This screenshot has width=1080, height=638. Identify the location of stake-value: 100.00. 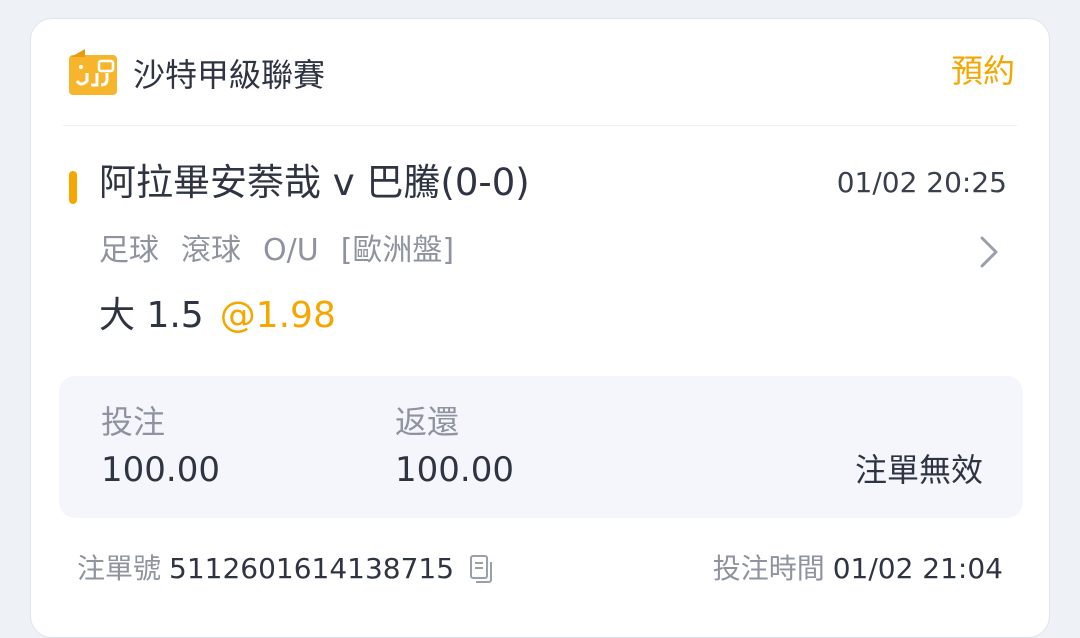
(160, 470).